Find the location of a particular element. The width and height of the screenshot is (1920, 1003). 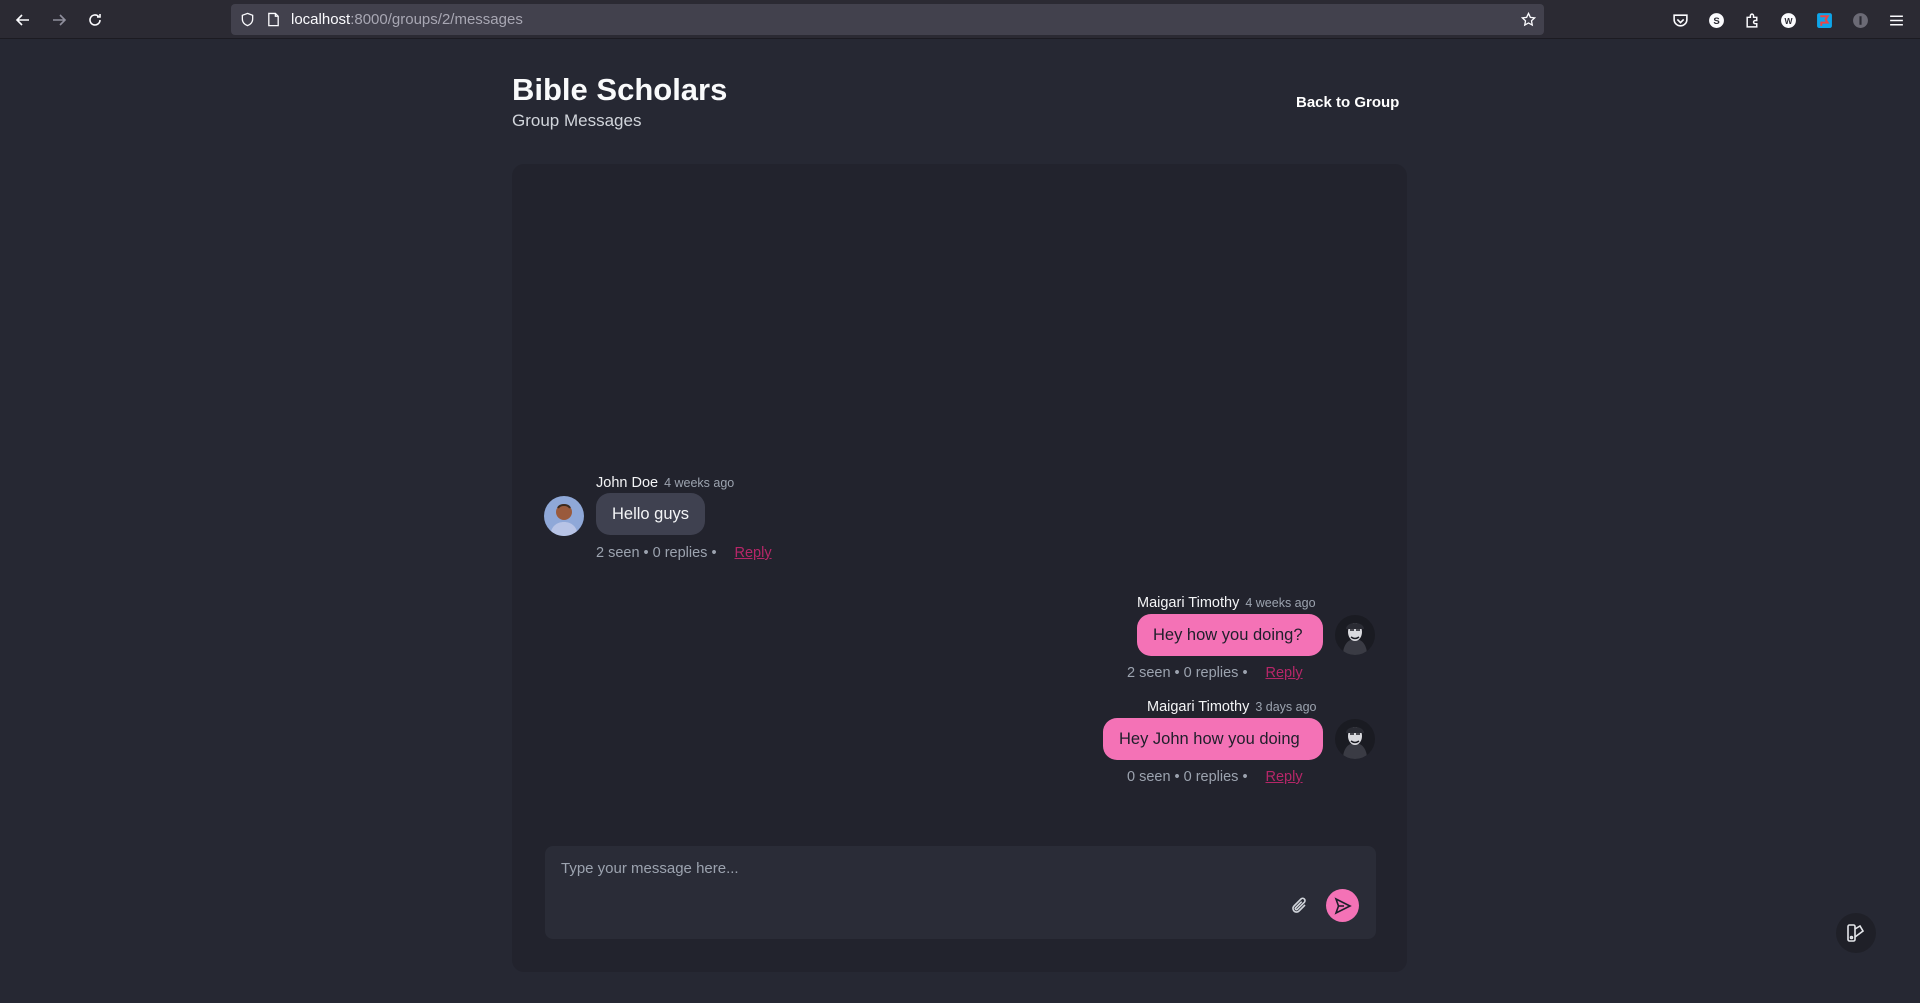

message-header: Maigari Timothy 4 weeks ago is located at coordinates (1226, 603).